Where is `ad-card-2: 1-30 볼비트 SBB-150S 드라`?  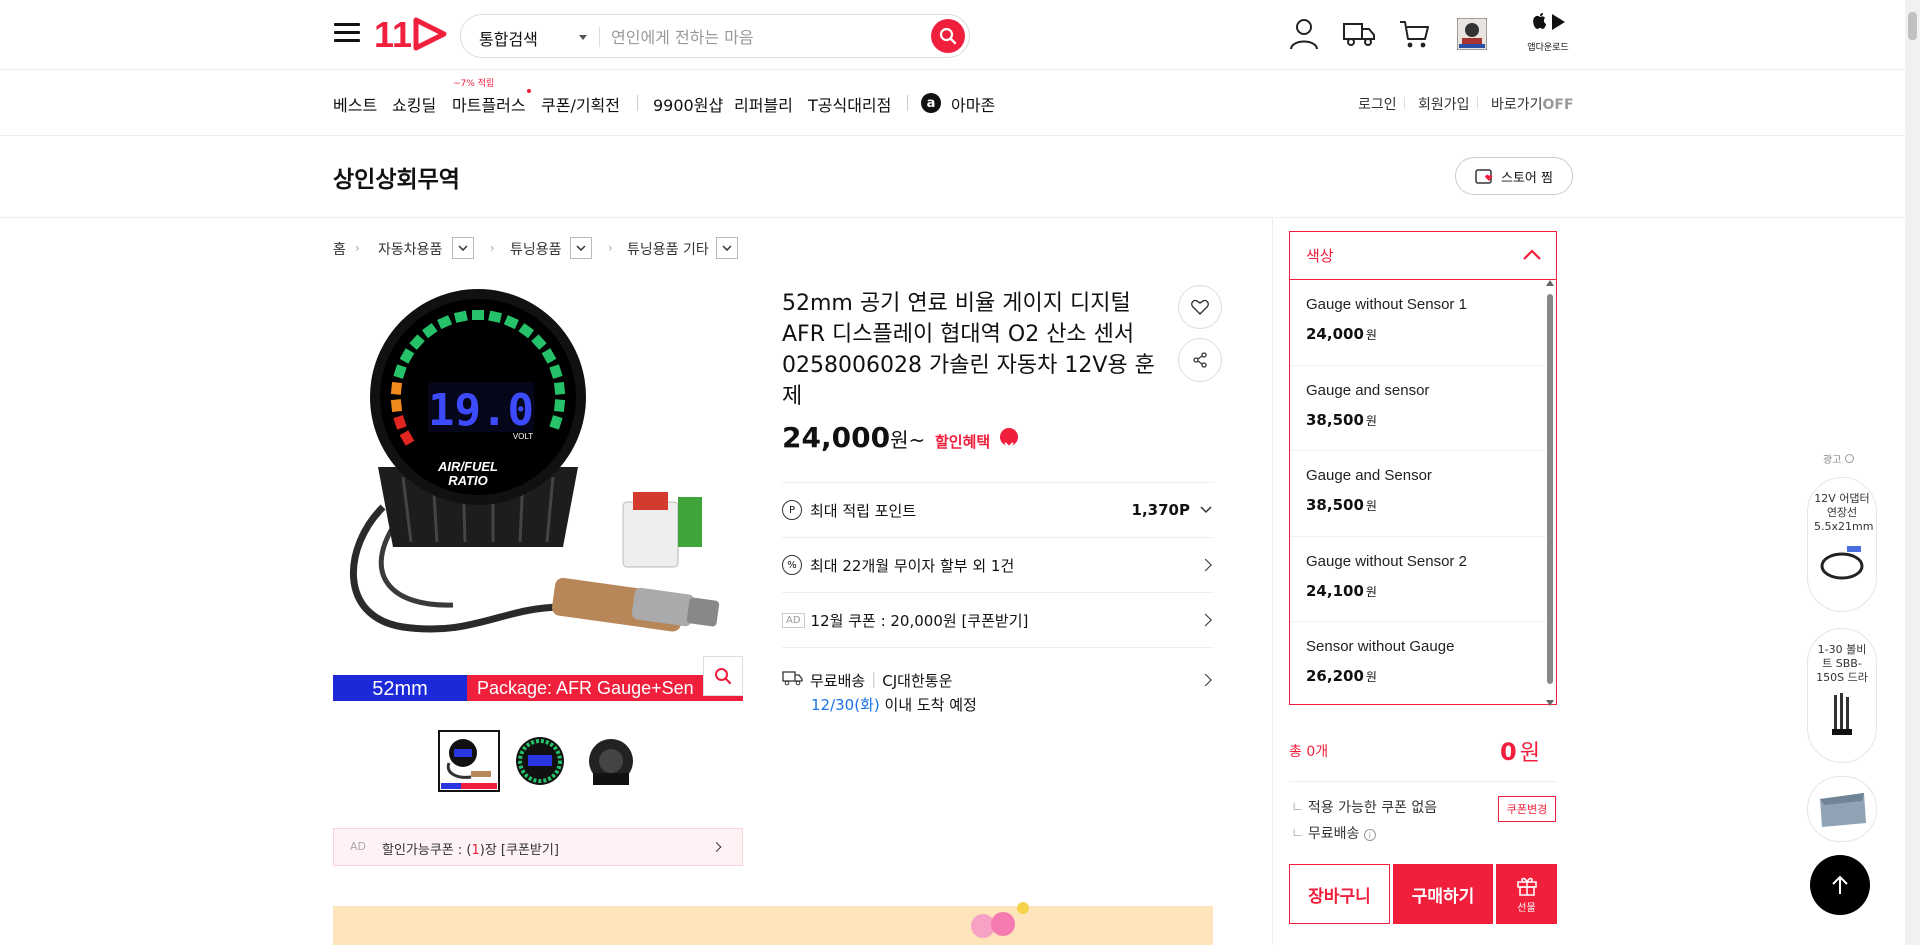
ad-card-2: 1-30 볼비트 SBB-150S 드라 is located at coordinates (1842, 695).